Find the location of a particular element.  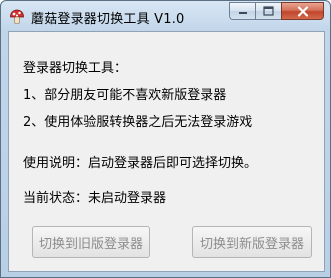

title-bar: 蘑菇登录器切换工具 V1.0 is located at coordinates (165, 16).